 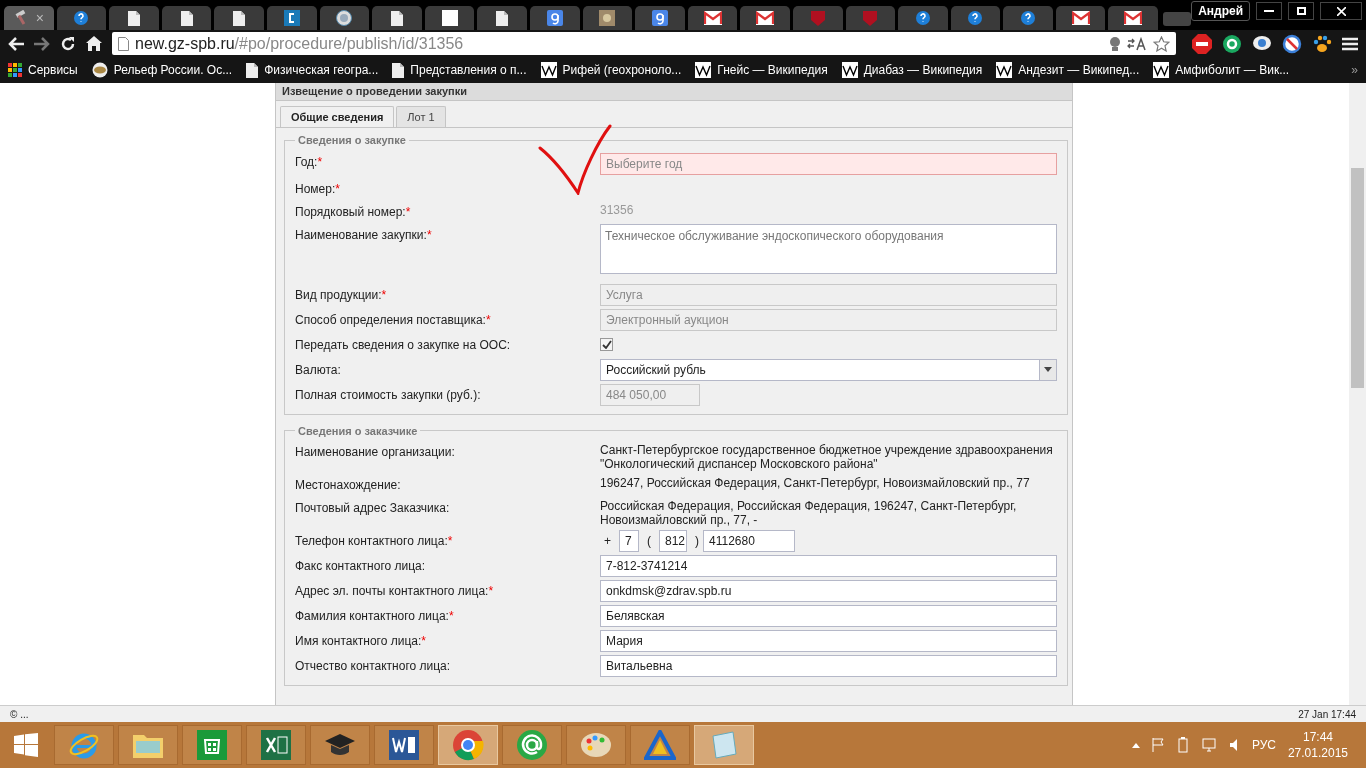 I want to click on checkbox, so click(x=606, y=344).